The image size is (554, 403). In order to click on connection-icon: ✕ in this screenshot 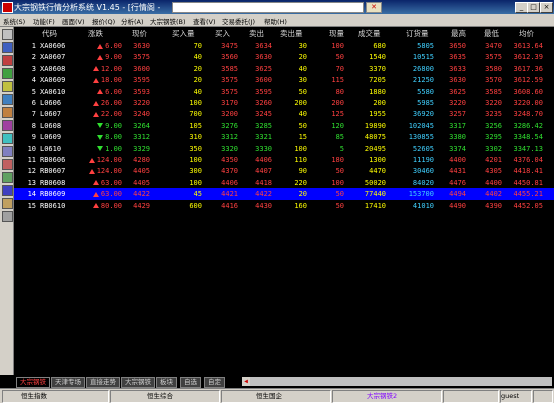, I will do `click(374, 7)`.